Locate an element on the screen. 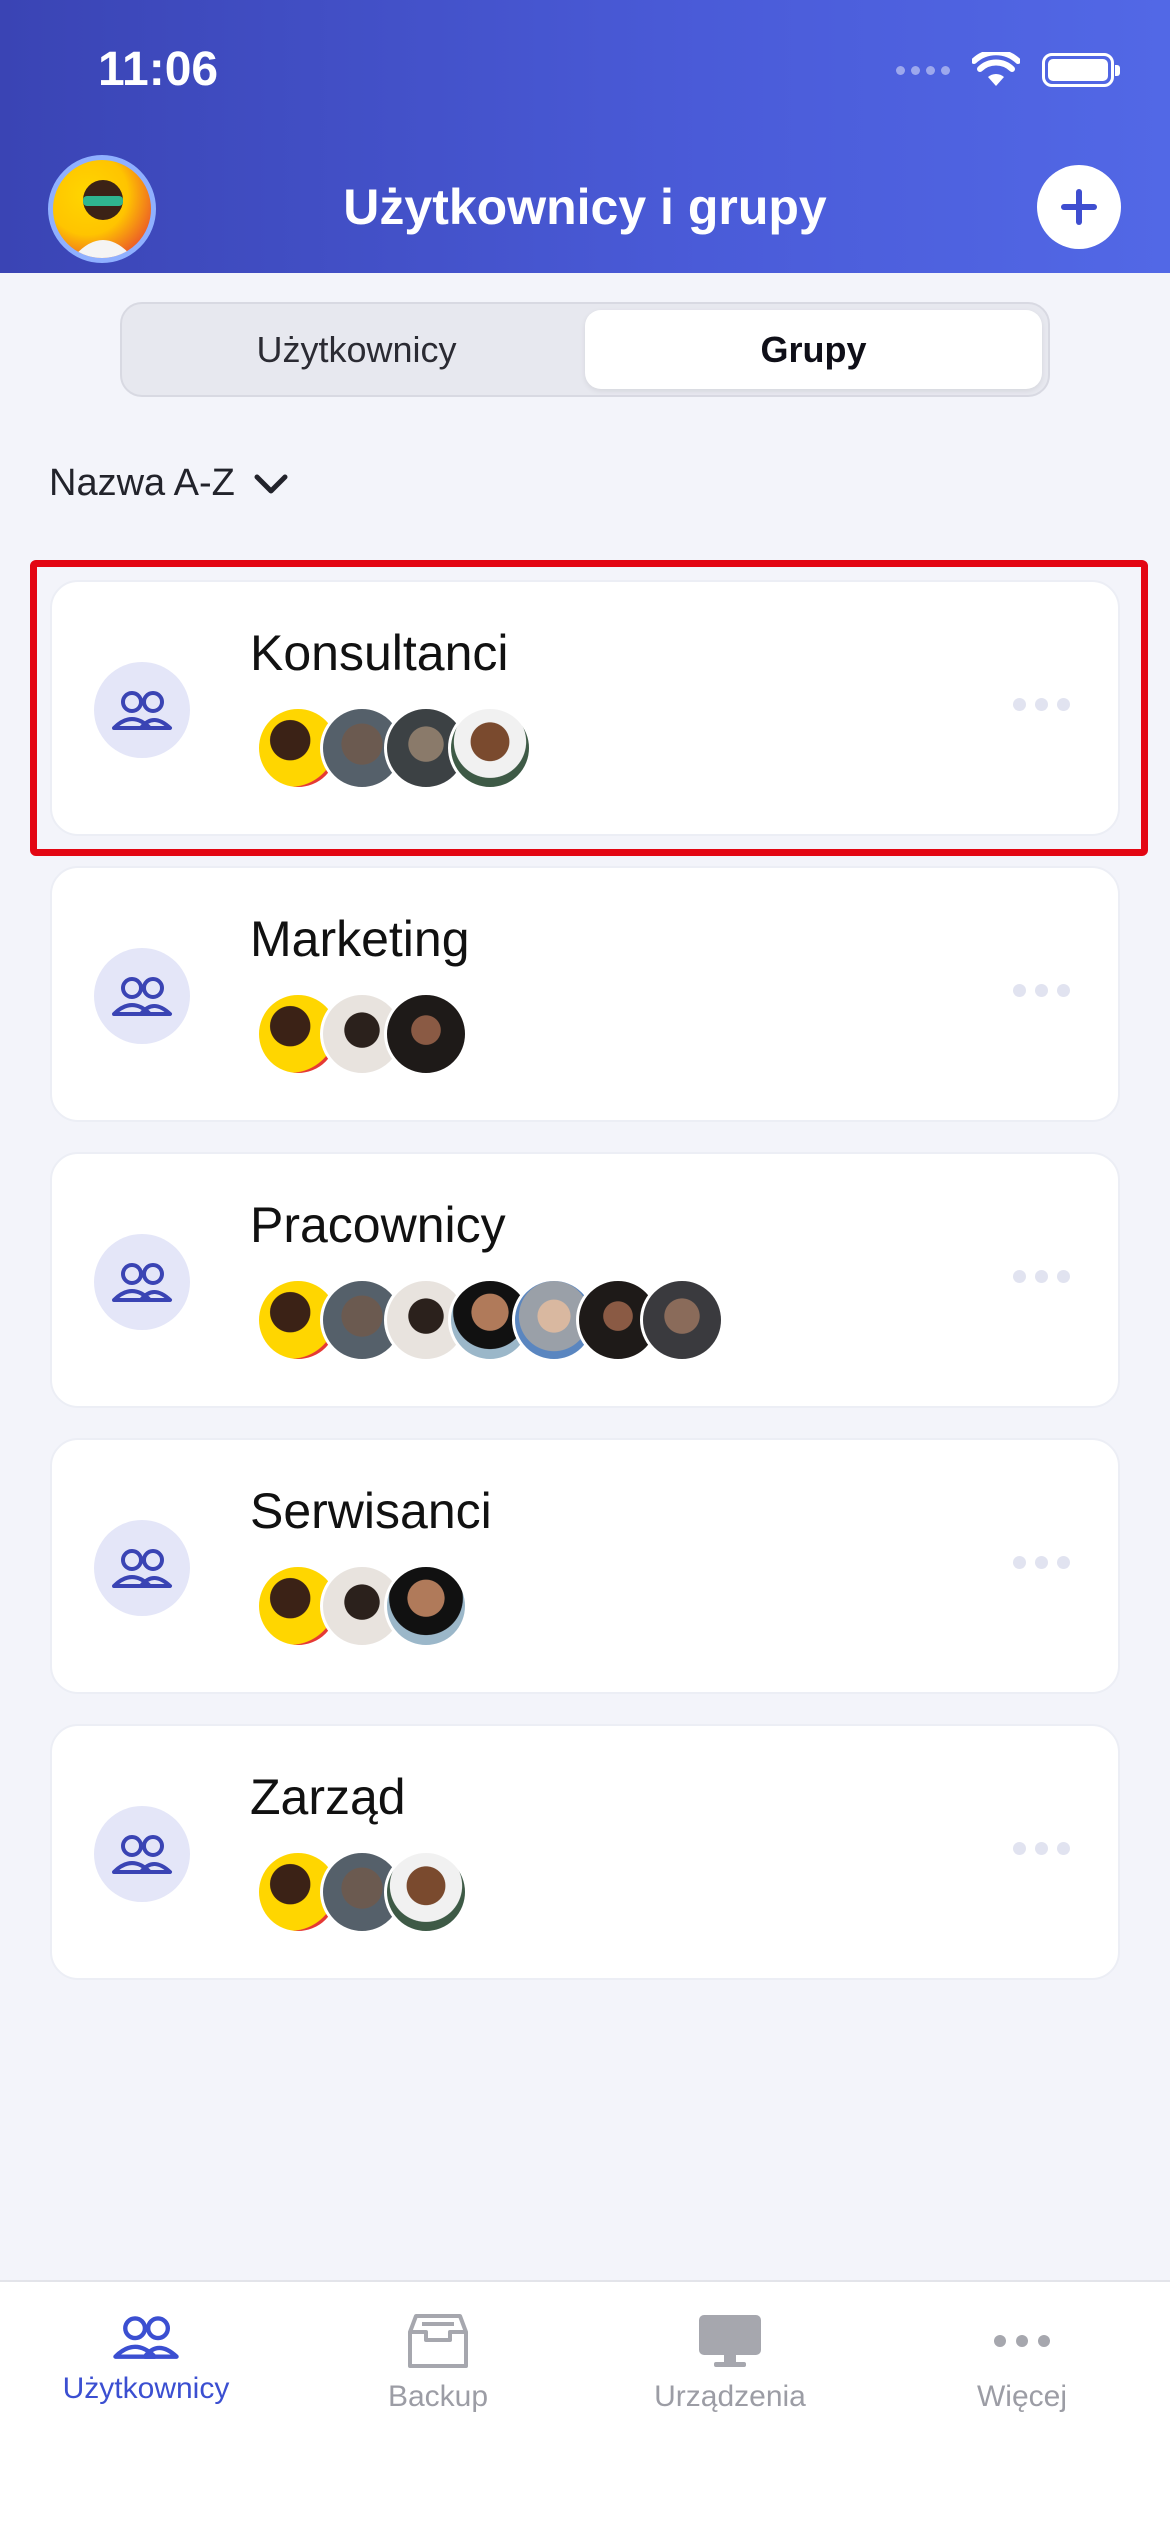 This screenshot has width=1170, height=2532. tab-backup-label: Backup is located at coordinates (438, 2396).